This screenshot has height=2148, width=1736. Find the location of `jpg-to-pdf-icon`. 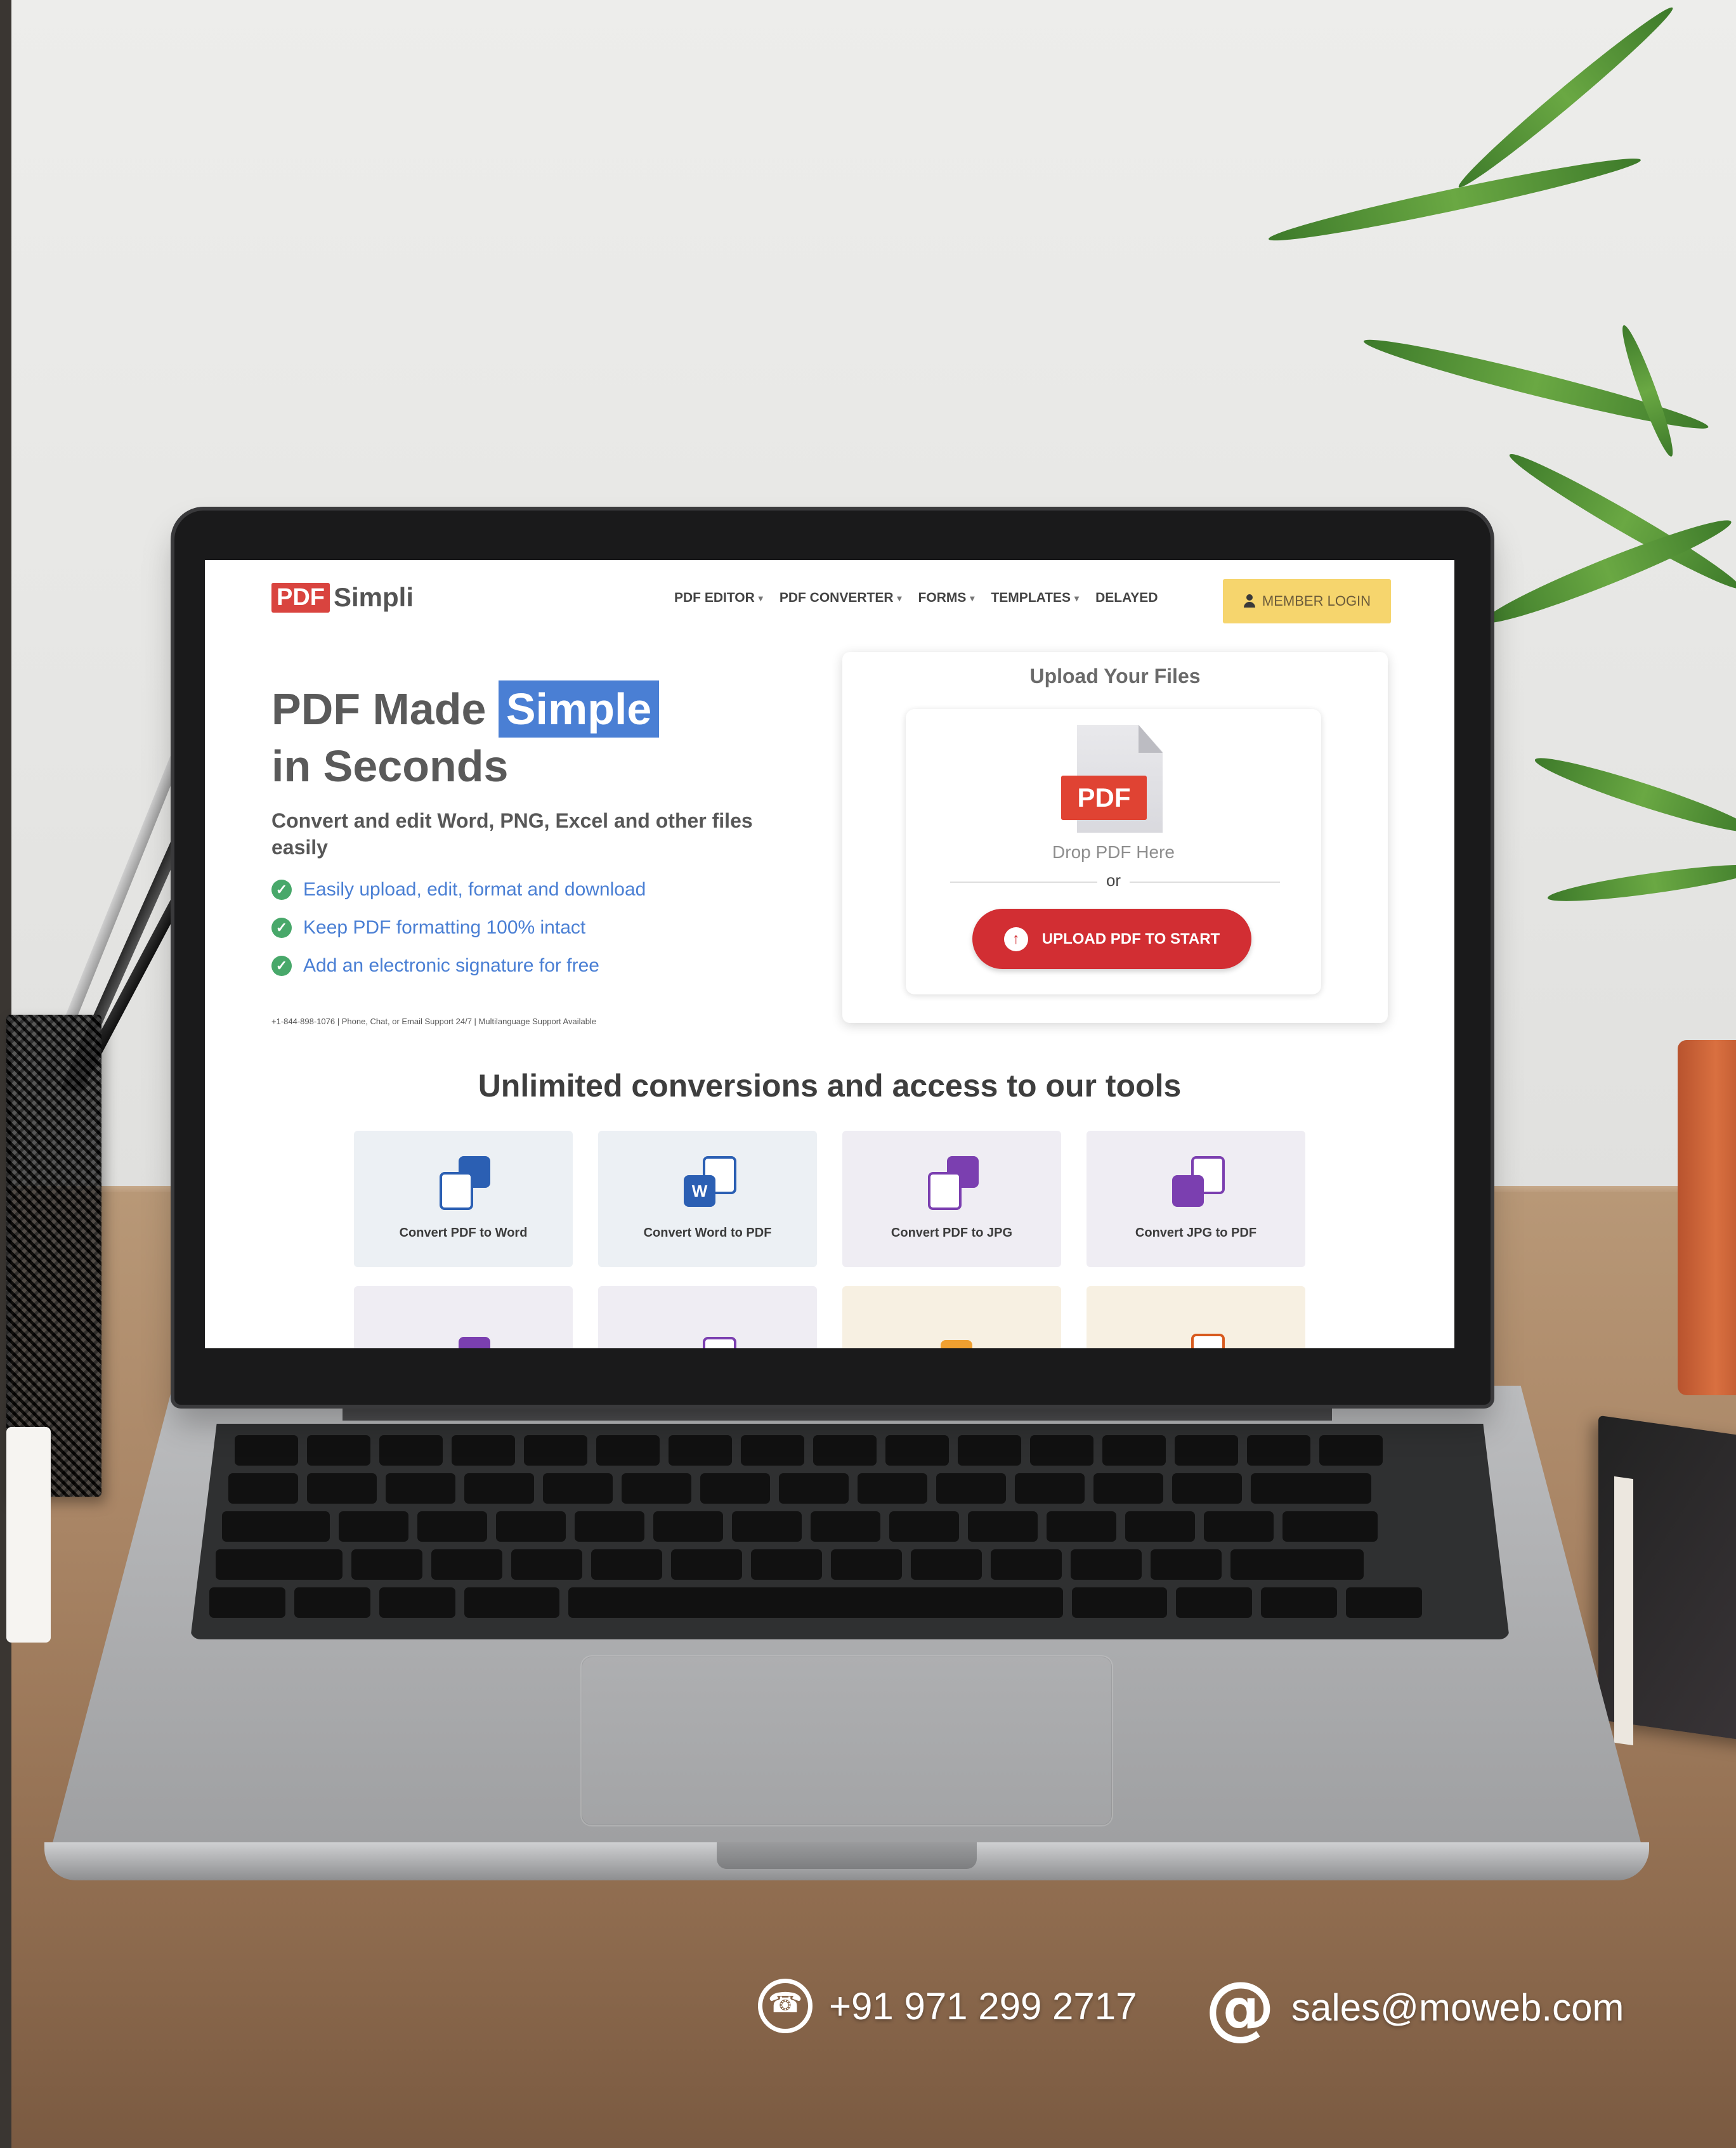

jpg-to-pdf-icon is located at coordinates (1196, 1184).